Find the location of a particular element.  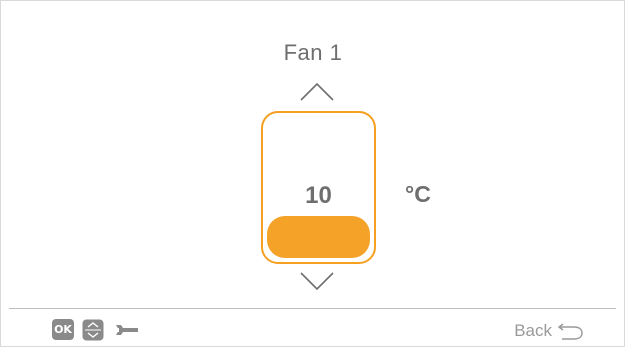

decrease-arrow-icon is located at coordinates (317, 282).